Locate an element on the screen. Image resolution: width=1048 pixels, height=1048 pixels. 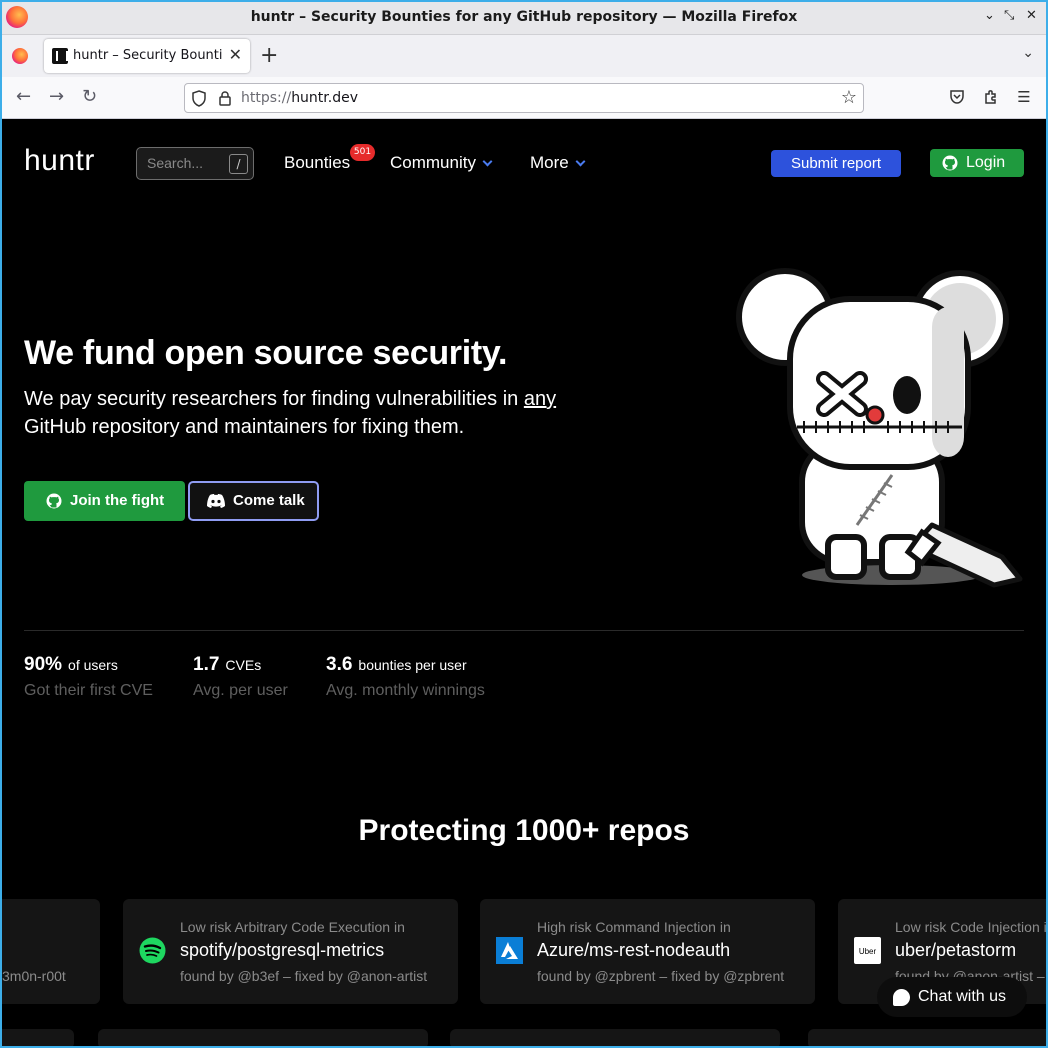
divider is located at coordinates (524, 630).